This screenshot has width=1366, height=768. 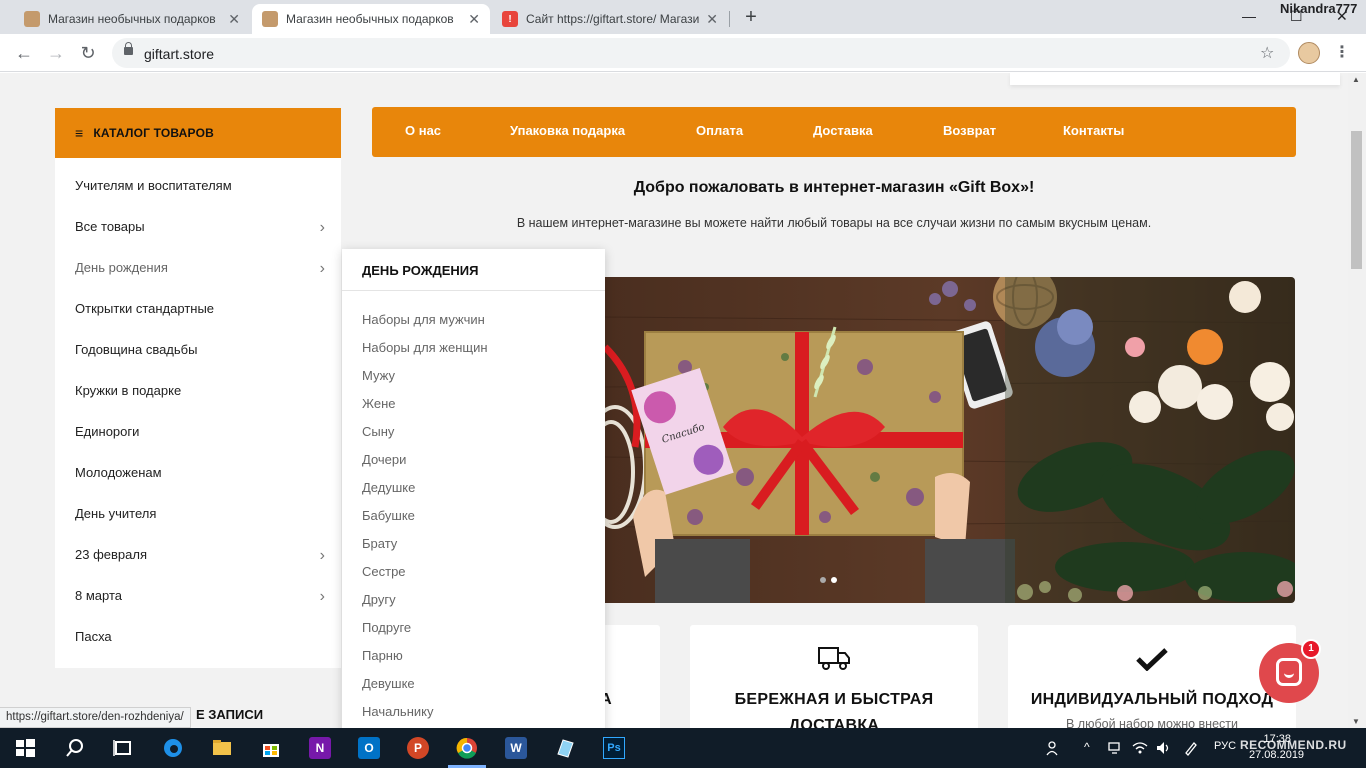 What do you see at coordinates (200, 516) in the screenshot?
I see `catalog-item-teachers-day: День учителя` at bounding box center [200, 516].